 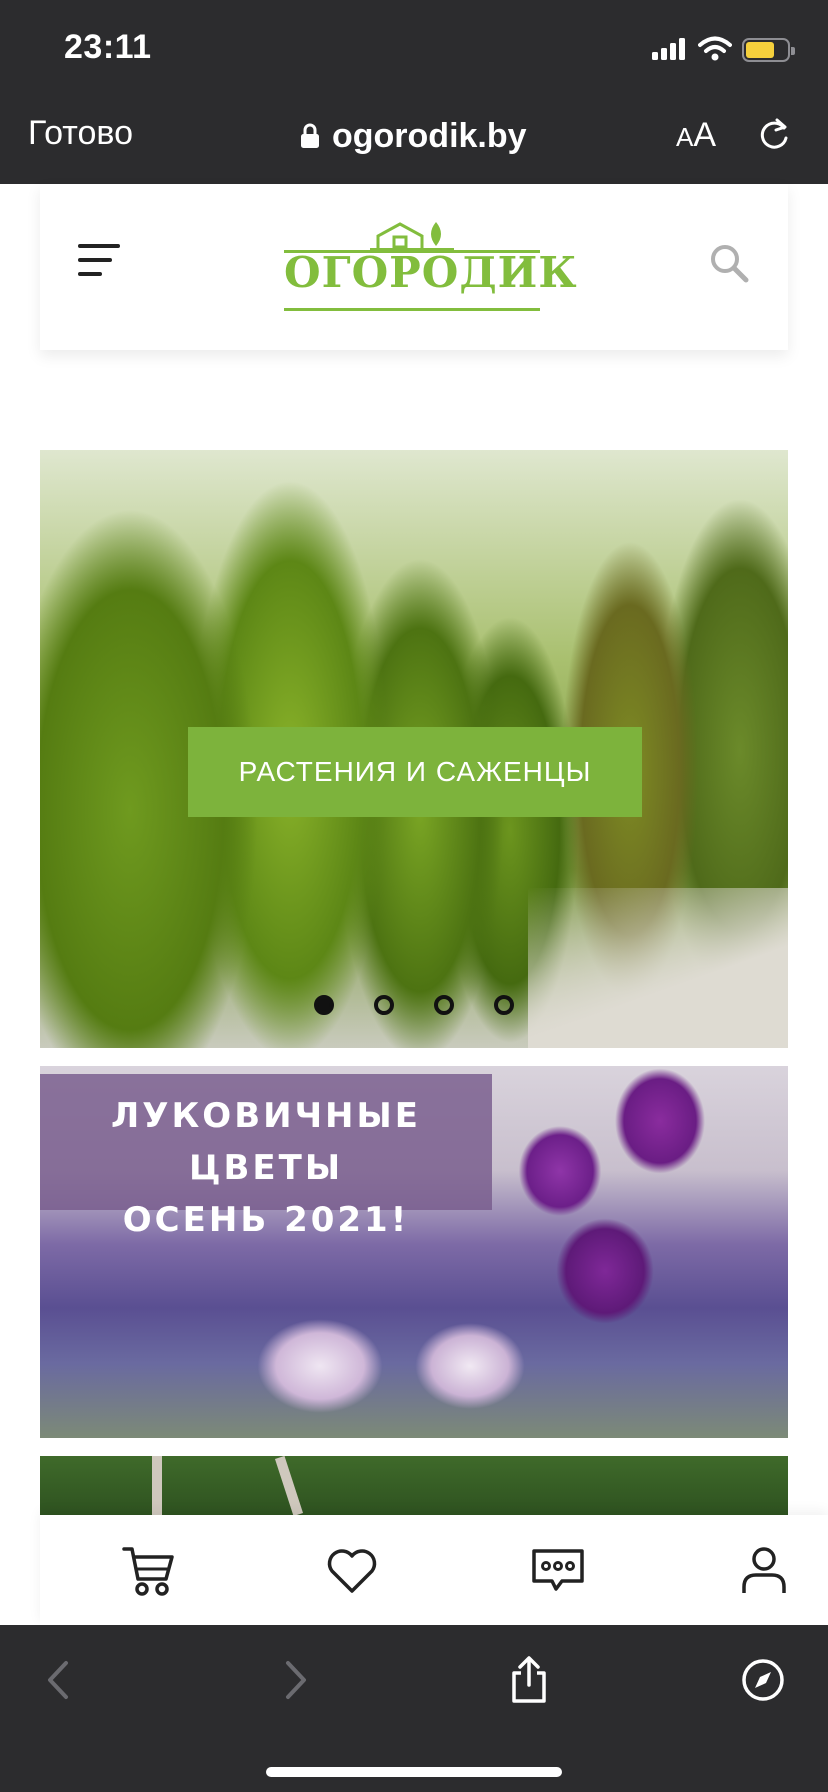 I want to click on share-icon, so click(x=529, y=1680).